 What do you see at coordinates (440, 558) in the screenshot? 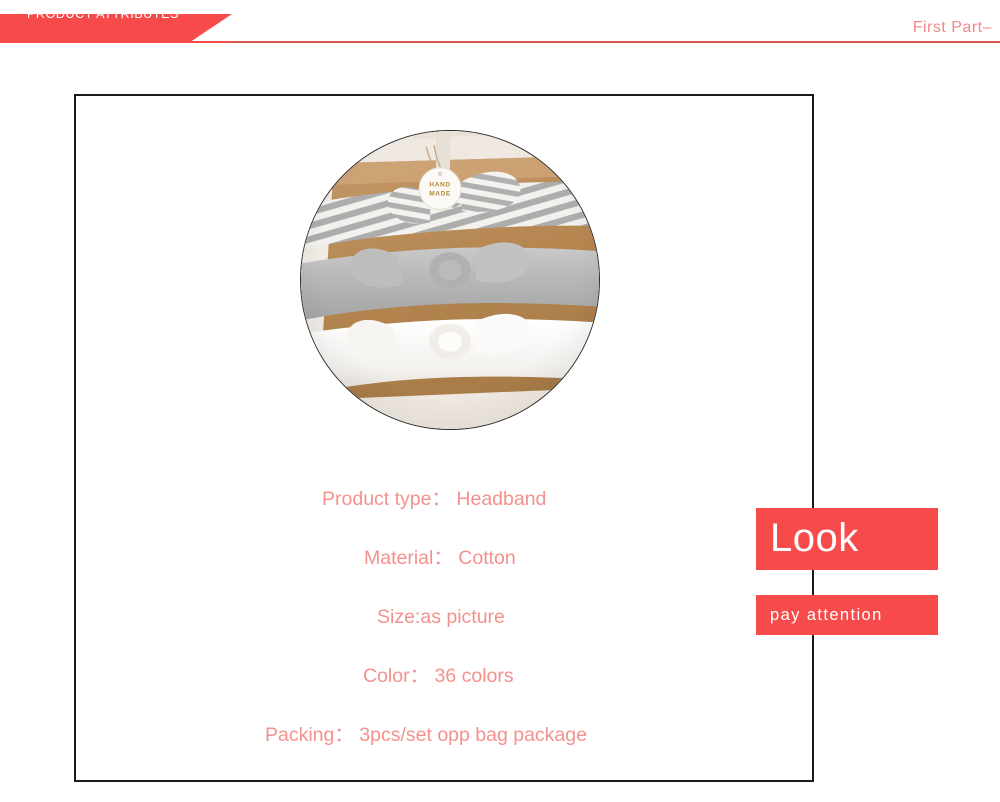
I see `attribute-row: Material： Cotton` at bounding box center [440, 558].